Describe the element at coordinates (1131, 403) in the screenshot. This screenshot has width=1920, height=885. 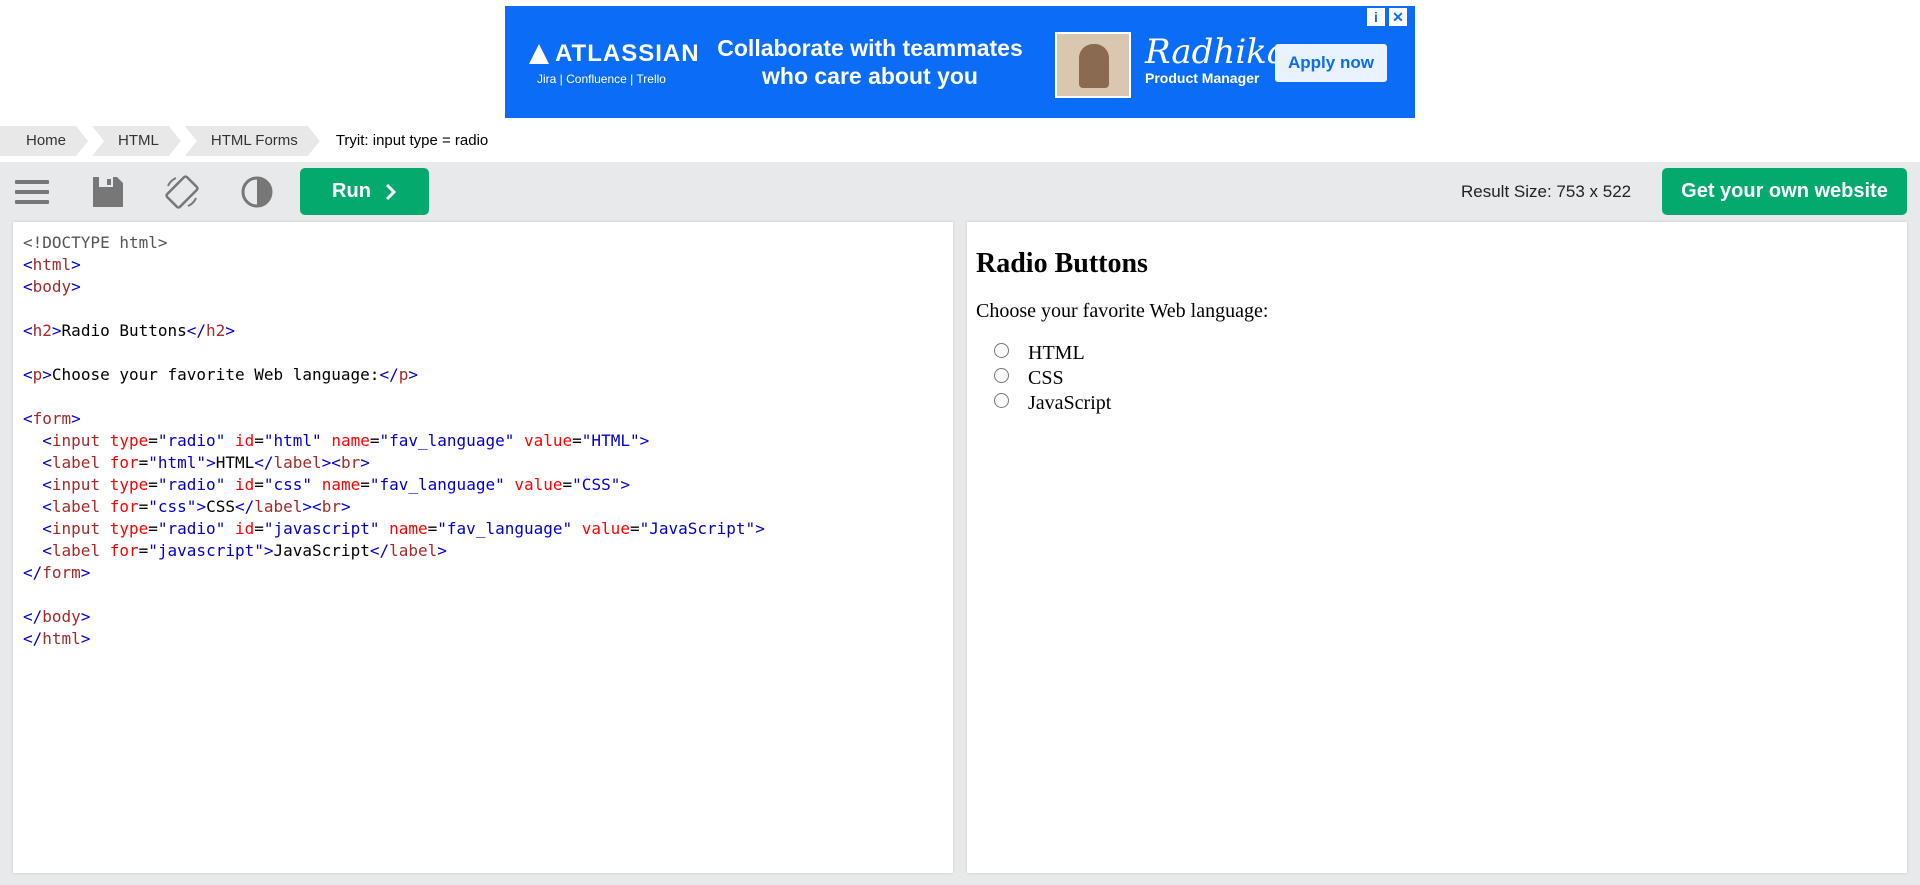
I see `radio-option-javascript: JavaScript` at that location.